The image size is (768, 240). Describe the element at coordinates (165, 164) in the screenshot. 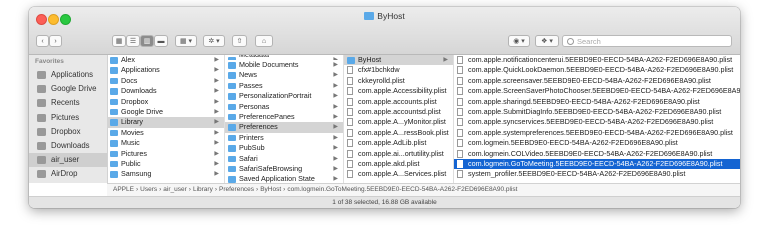

I see `folder-row: Public ▶` at that location.